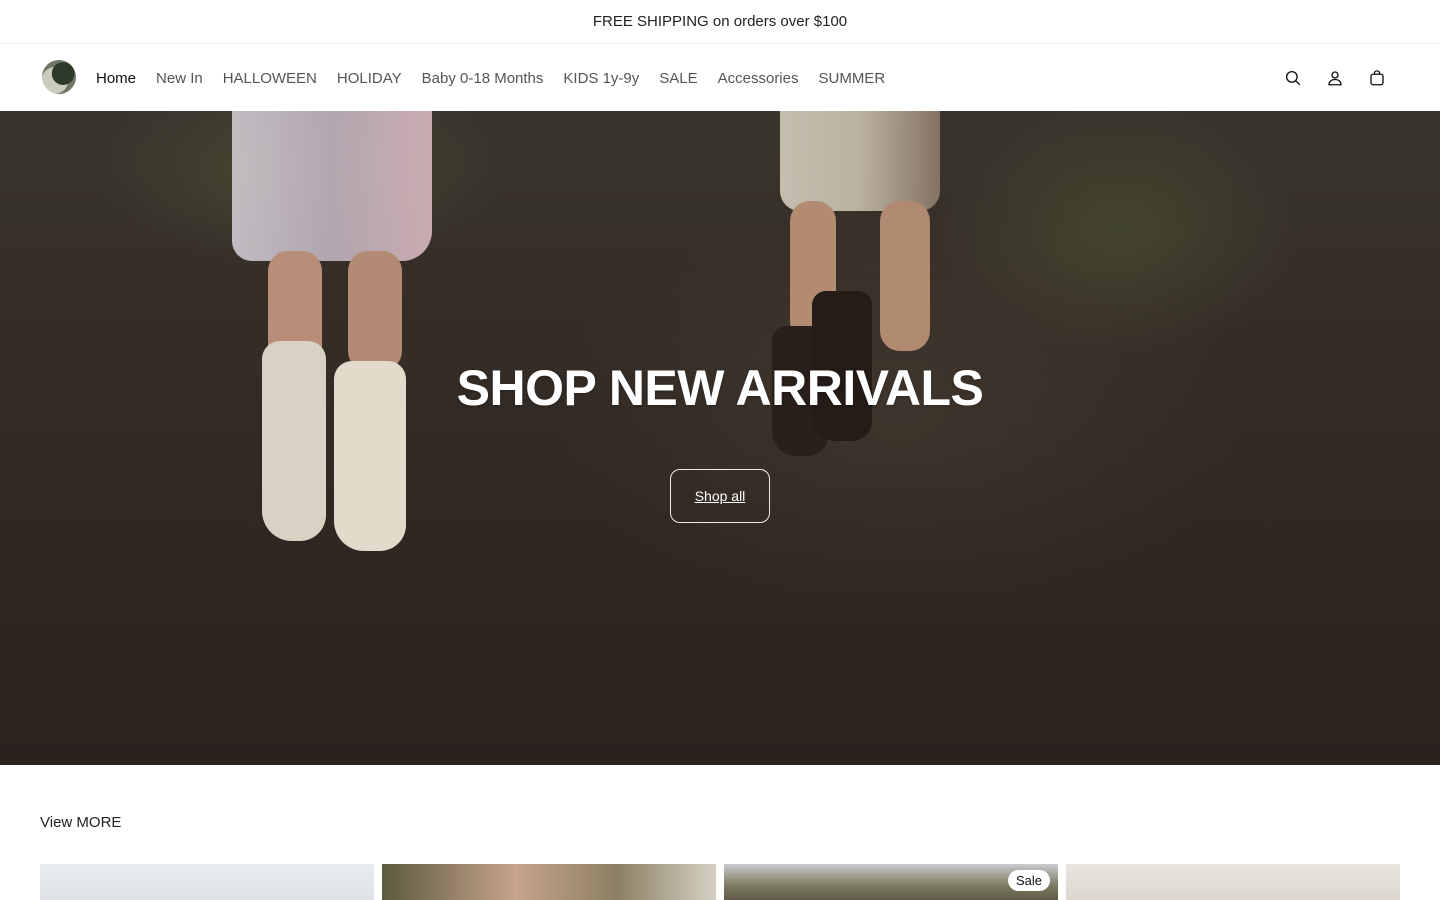 The height and width of the screenshot is (900, 1440). I want to click on account-icon, so click(1335, 78).